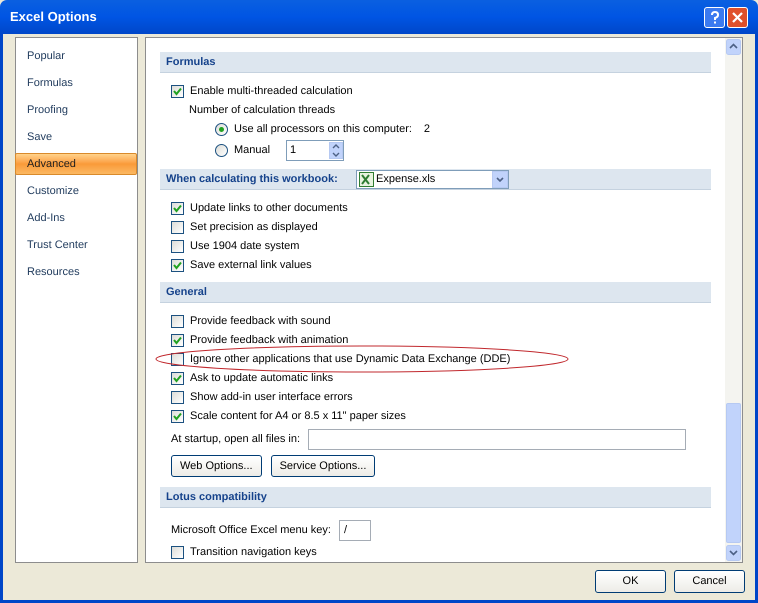 The height and width of the screenshot is (603, 758). Describe the element at coordinates (235, 439) in the screenshot. I see `field-label: At startup, open all files in:` at that location.